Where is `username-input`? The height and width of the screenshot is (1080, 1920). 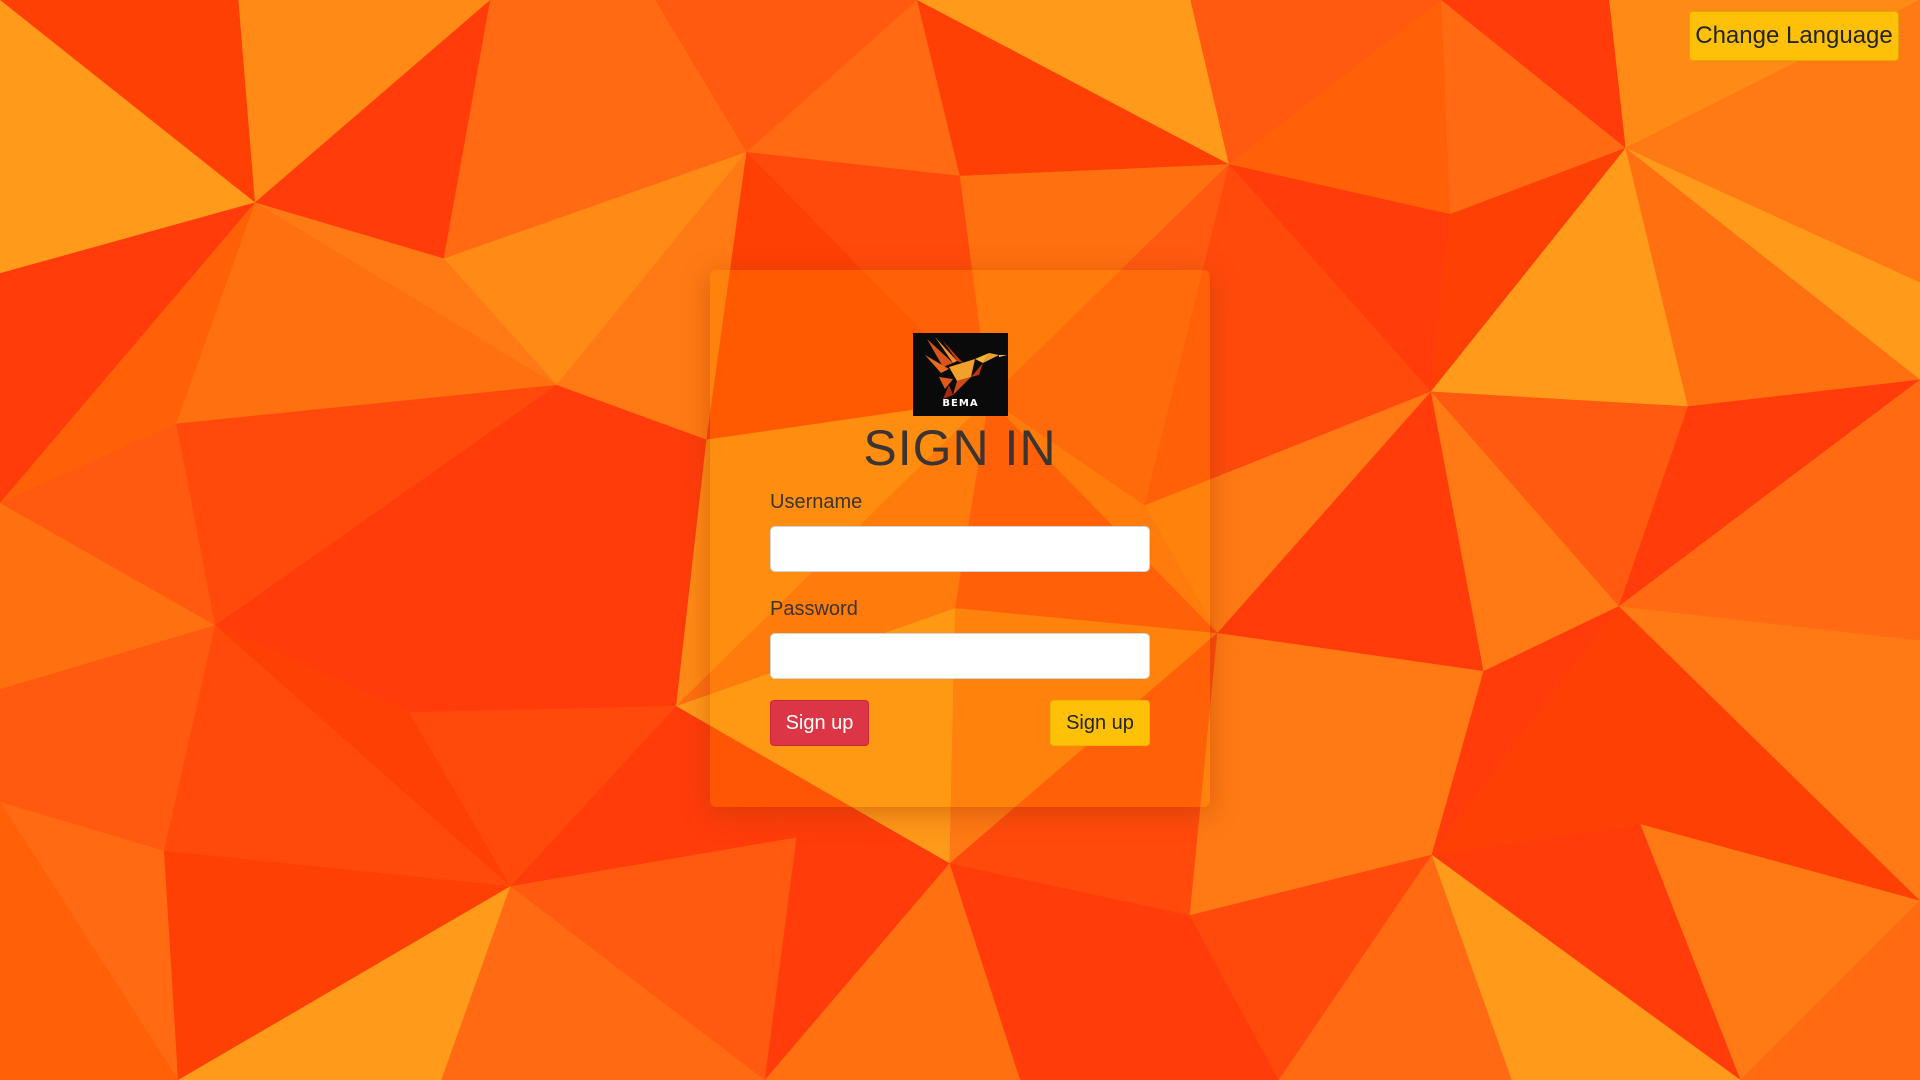 username-input is located at coordinates (960, 549).